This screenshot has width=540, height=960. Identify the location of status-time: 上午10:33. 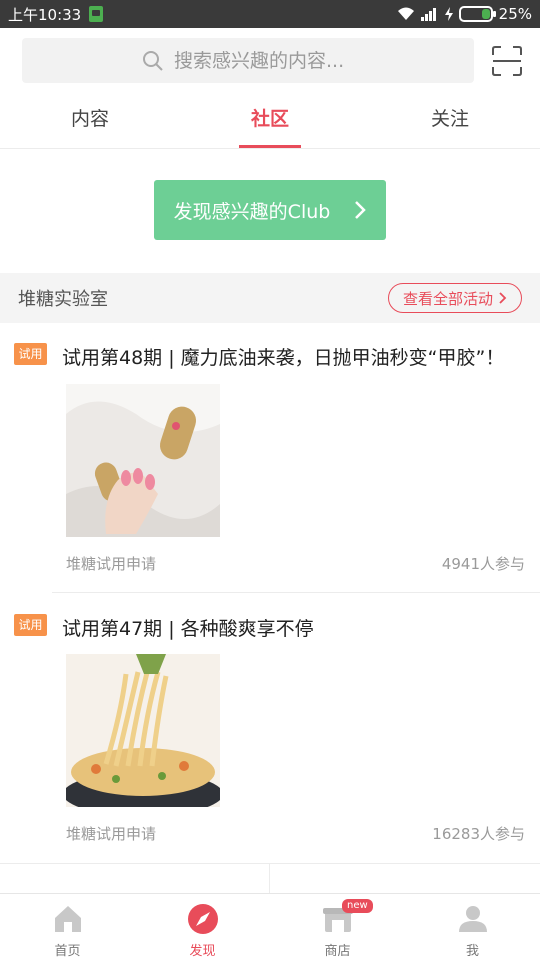
(45, 14).